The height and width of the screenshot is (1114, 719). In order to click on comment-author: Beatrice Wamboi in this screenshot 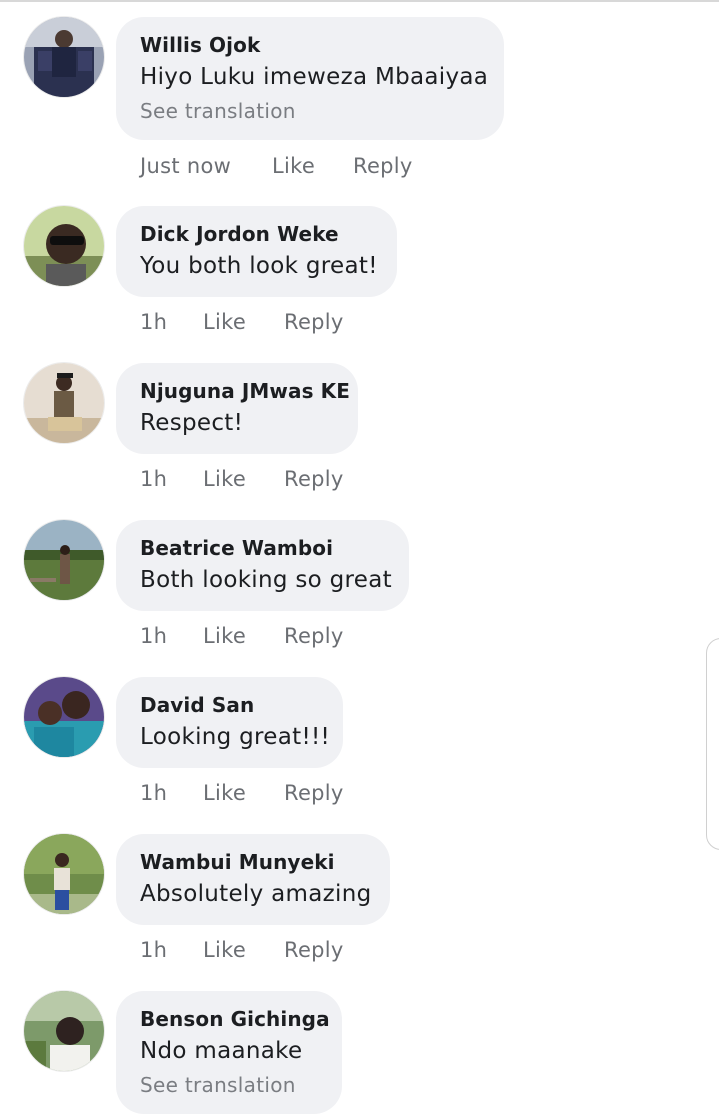, I will do `click(262, 548)`.